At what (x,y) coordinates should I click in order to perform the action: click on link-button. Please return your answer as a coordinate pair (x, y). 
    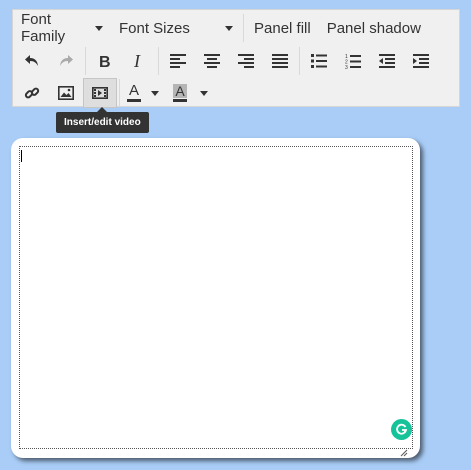
    Looking at the image, I should click on (32, 93).